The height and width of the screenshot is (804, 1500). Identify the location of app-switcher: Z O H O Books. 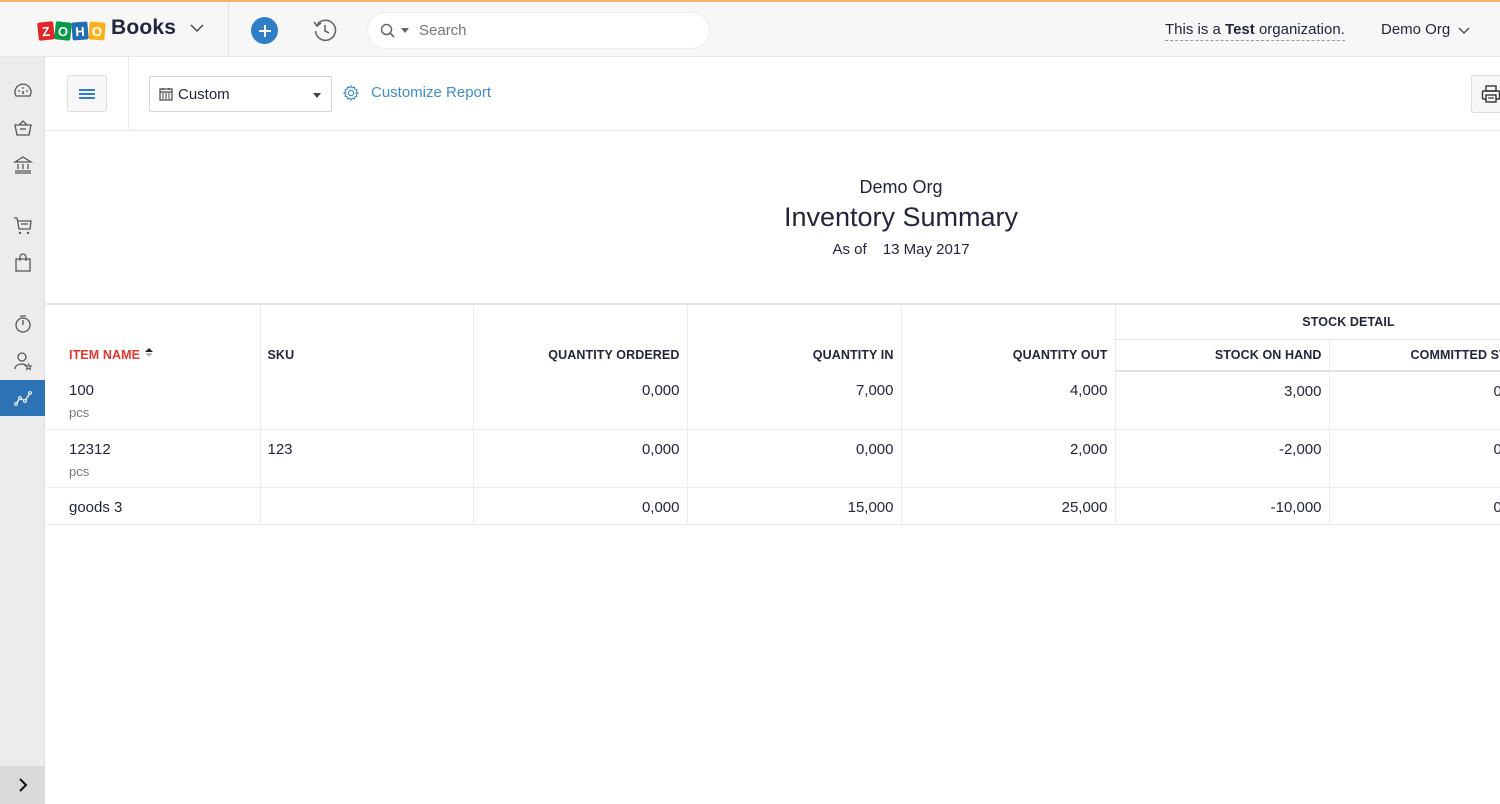
(120, 28).